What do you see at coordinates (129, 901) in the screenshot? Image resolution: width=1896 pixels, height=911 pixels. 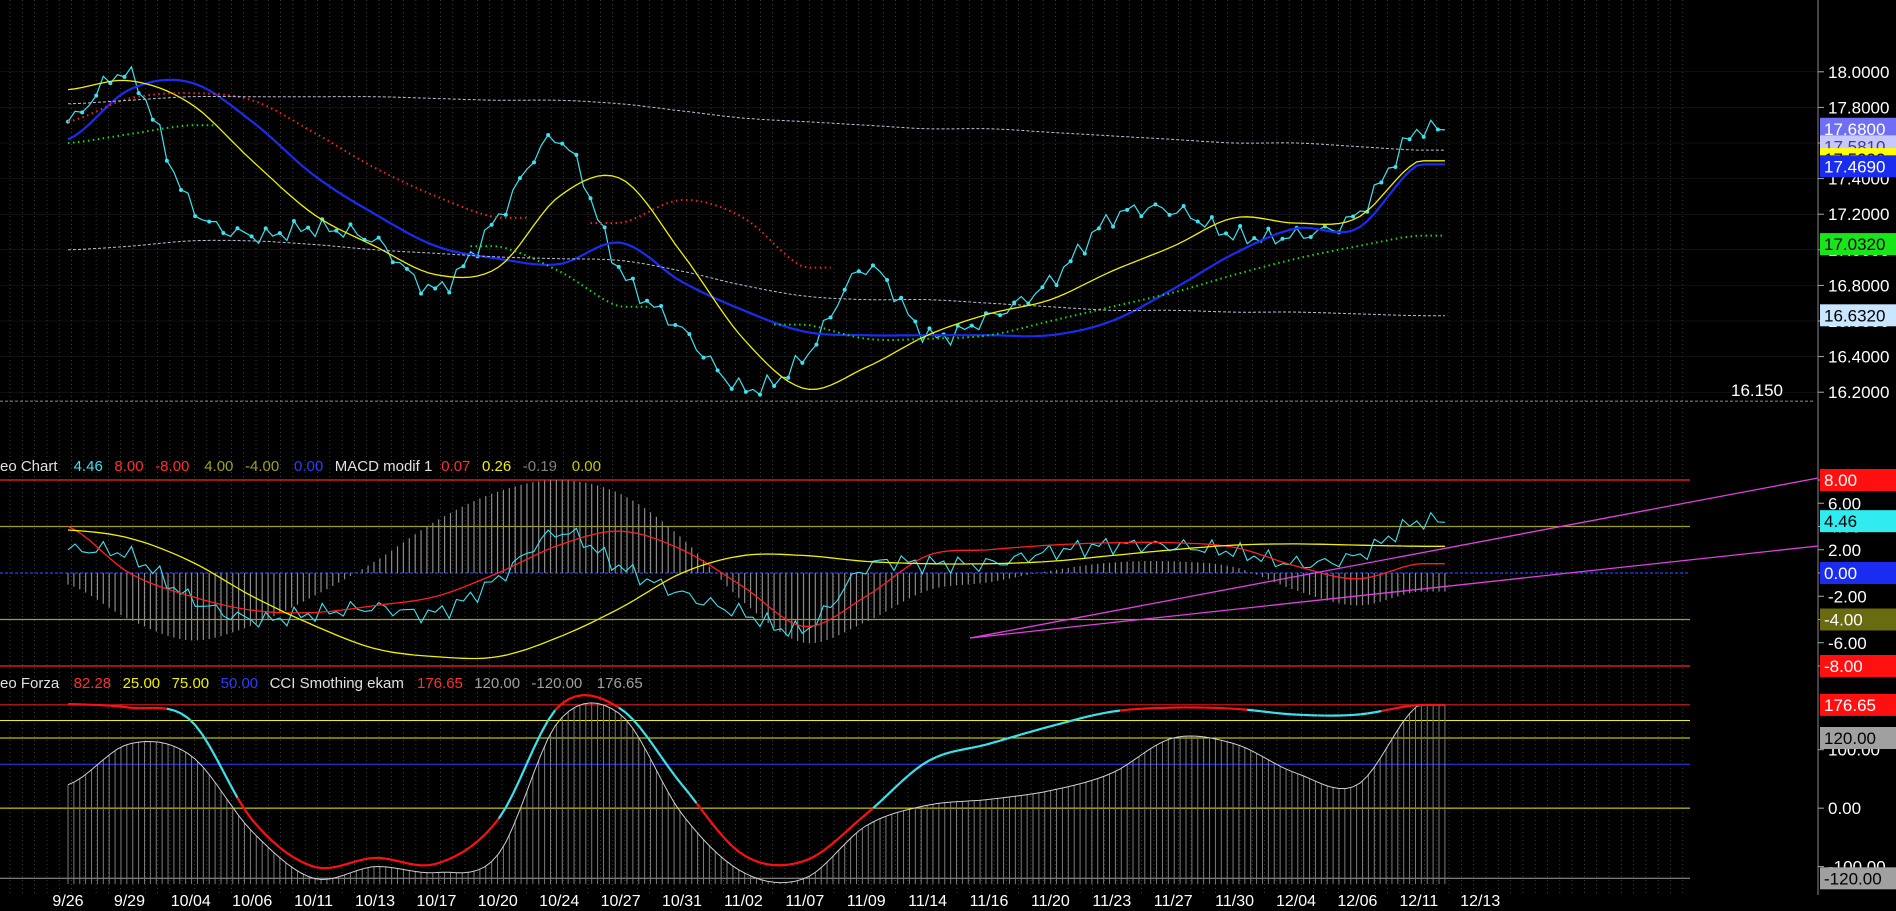 I see `date-label: 9/29` at bounding box center [129, 901].